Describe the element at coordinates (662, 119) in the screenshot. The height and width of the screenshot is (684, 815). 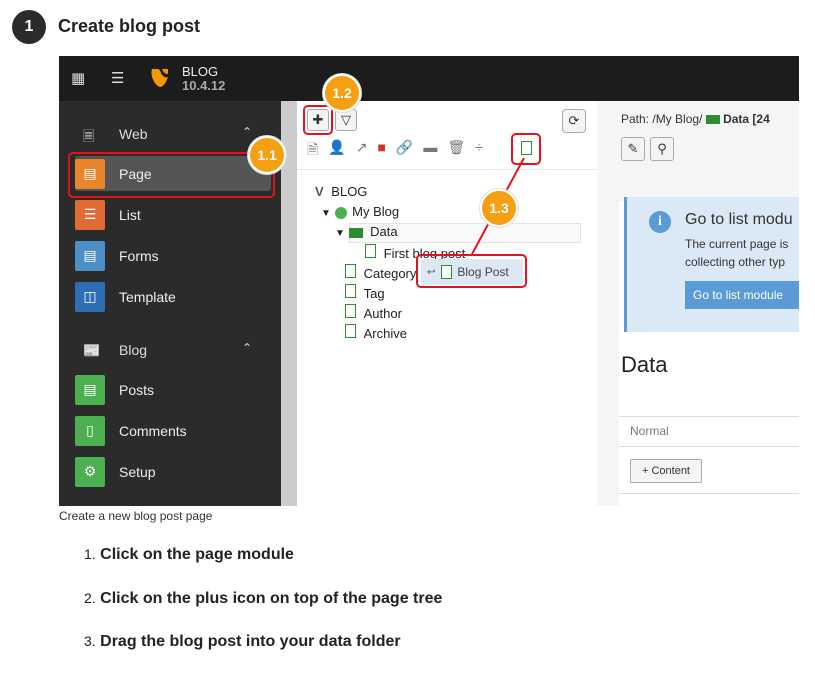
I see `path-label: Path: /My Blog/` at that location.